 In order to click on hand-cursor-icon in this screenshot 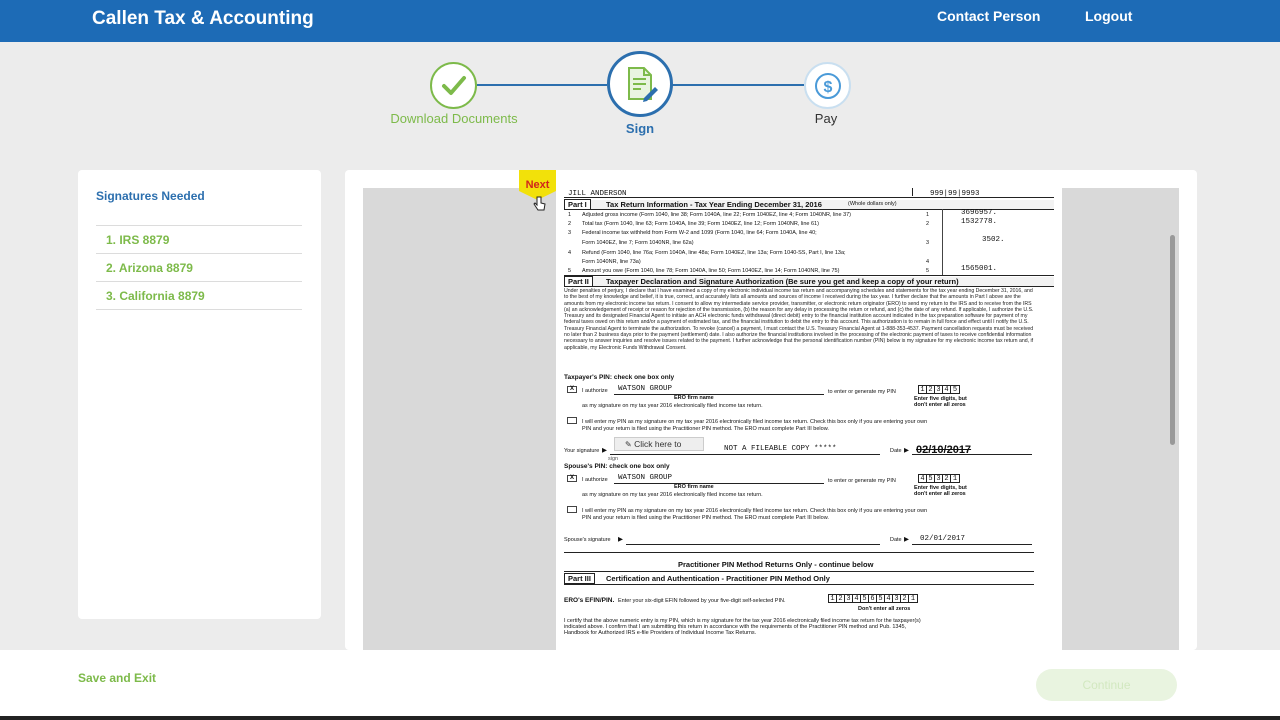, I will do `click(539, 203)`.